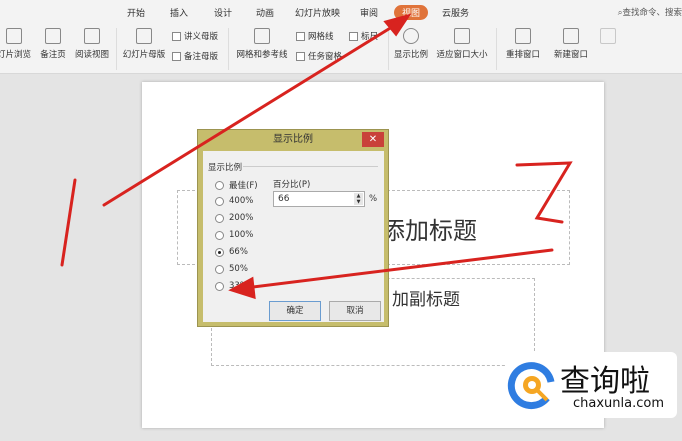  I want to click on watermark: 查询啦 chaxunla.com, so click(591, 385).